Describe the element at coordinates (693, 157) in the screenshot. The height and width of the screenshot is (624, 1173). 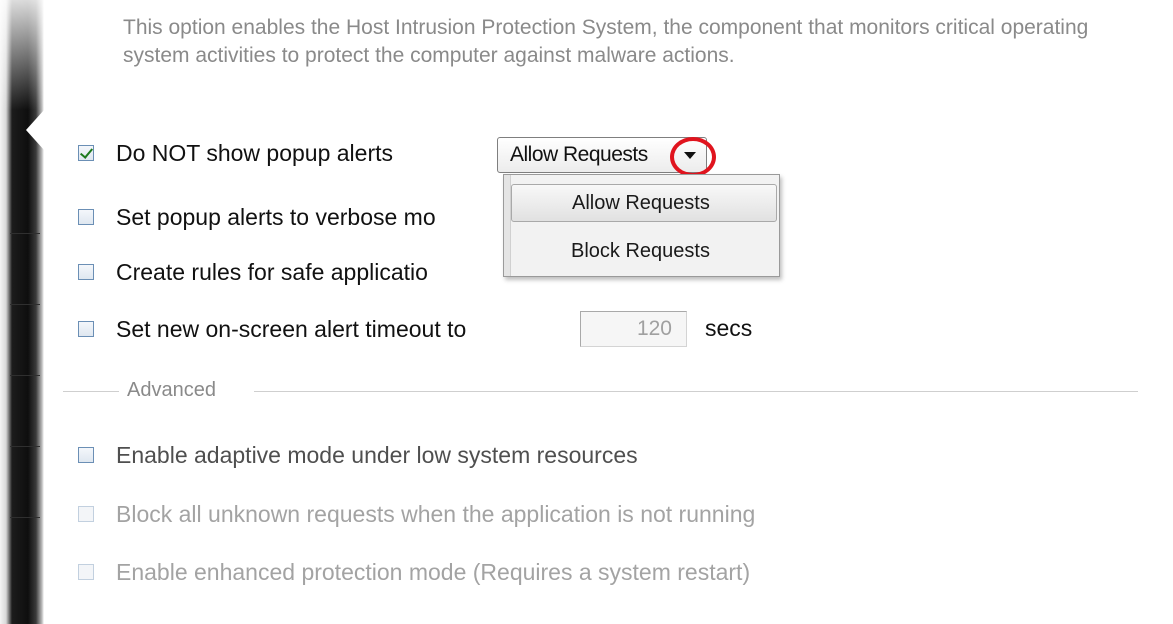
I see `annotation-circle` at that location.